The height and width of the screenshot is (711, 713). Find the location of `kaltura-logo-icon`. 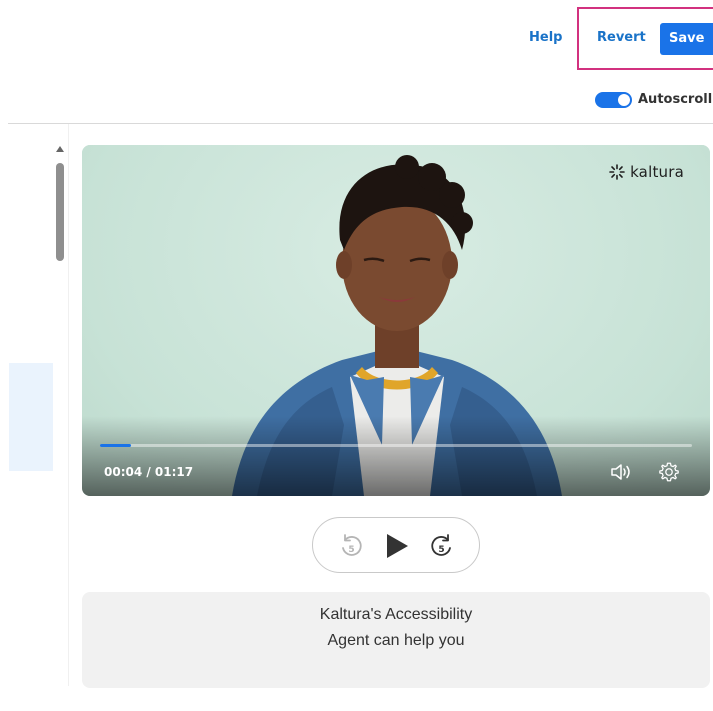

kaltura-logo-icon is located at coordinates (617, 172).